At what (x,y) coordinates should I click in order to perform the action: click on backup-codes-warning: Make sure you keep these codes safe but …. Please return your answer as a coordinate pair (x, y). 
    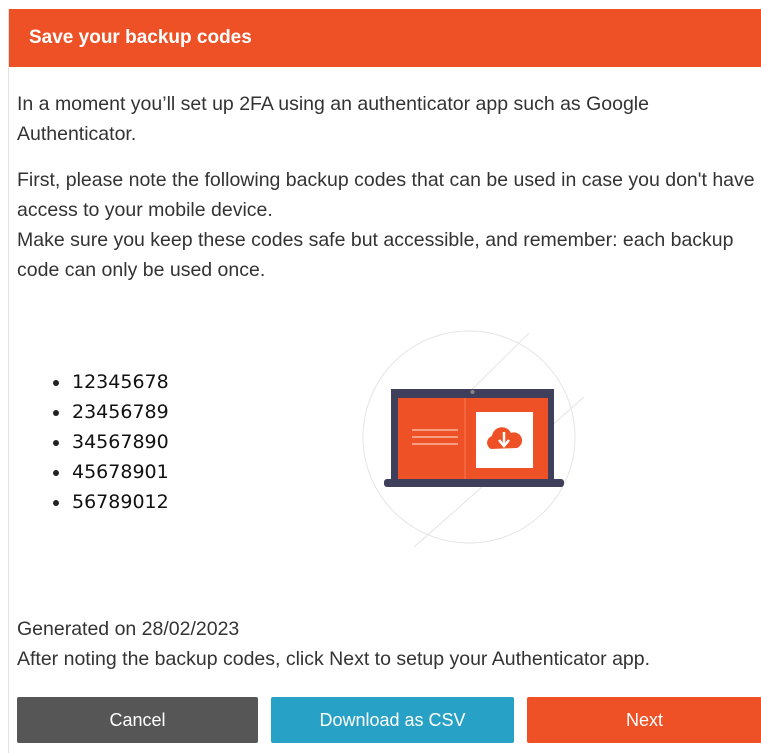
    Looking at the image, I should click on (375, 255).